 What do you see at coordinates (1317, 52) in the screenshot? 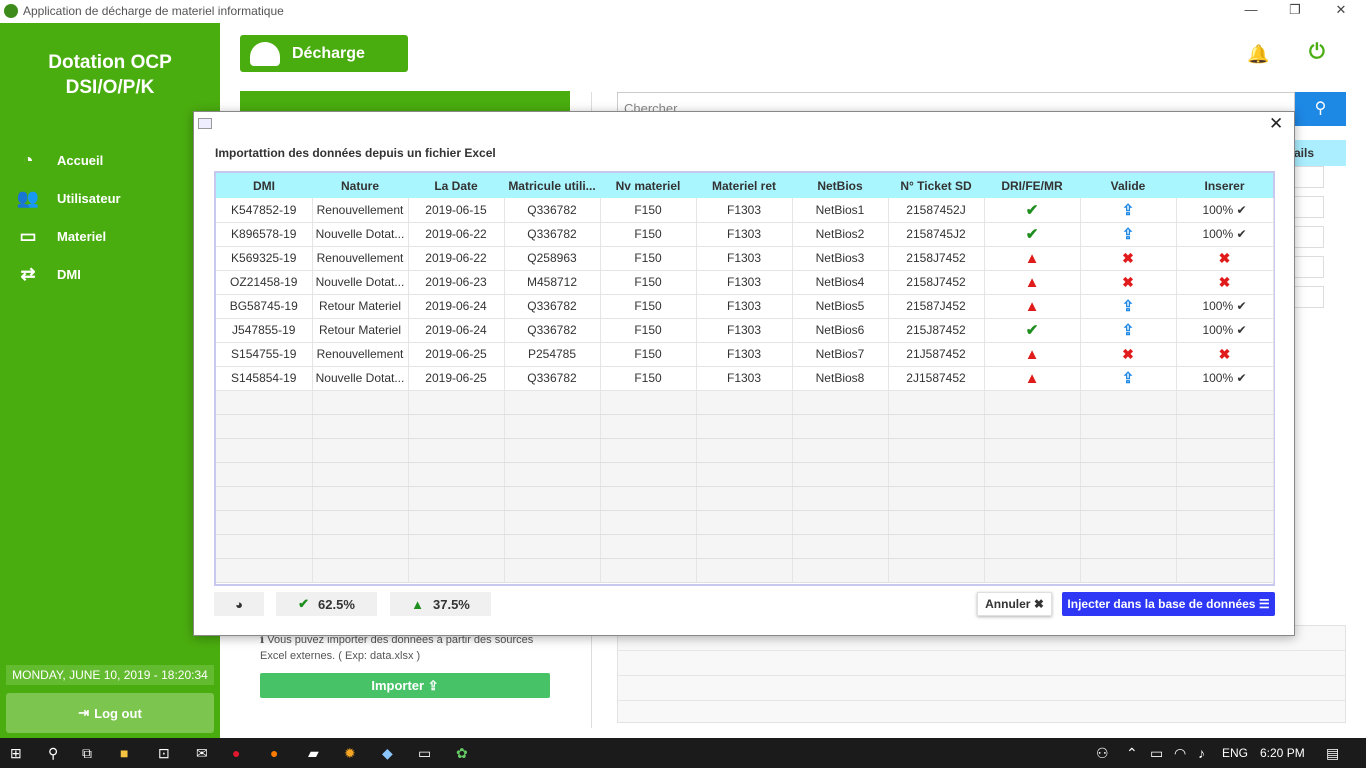
I see `power-icon: ⏻` at bounding box center [1317, 52].